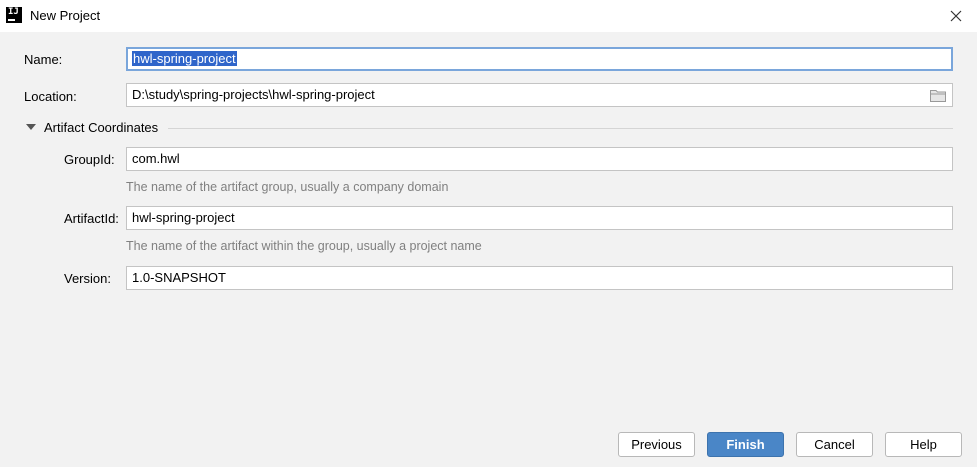 The width and height of the screenshot is (977, 467). I want to click on title-bar: IJ New Project, so click(488, 16).